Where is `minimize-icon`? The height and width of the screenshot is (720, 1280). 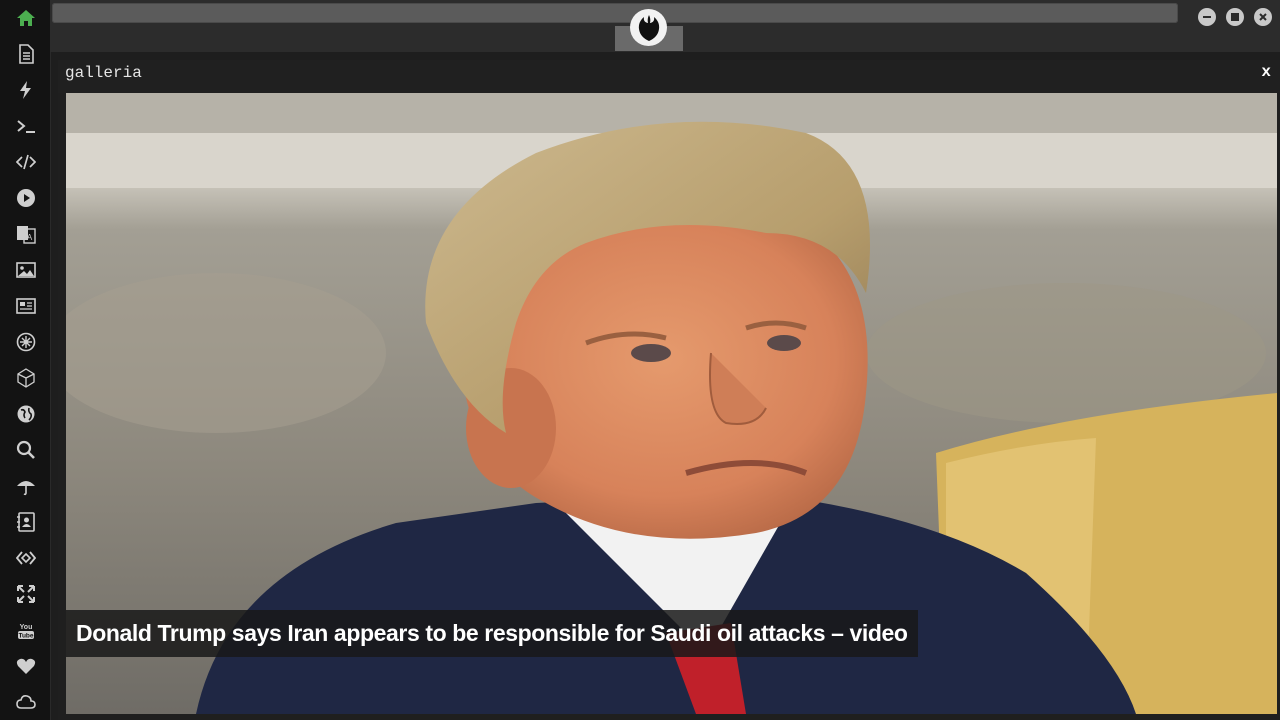 minimize-icon is located at coordinates (1207, 17).